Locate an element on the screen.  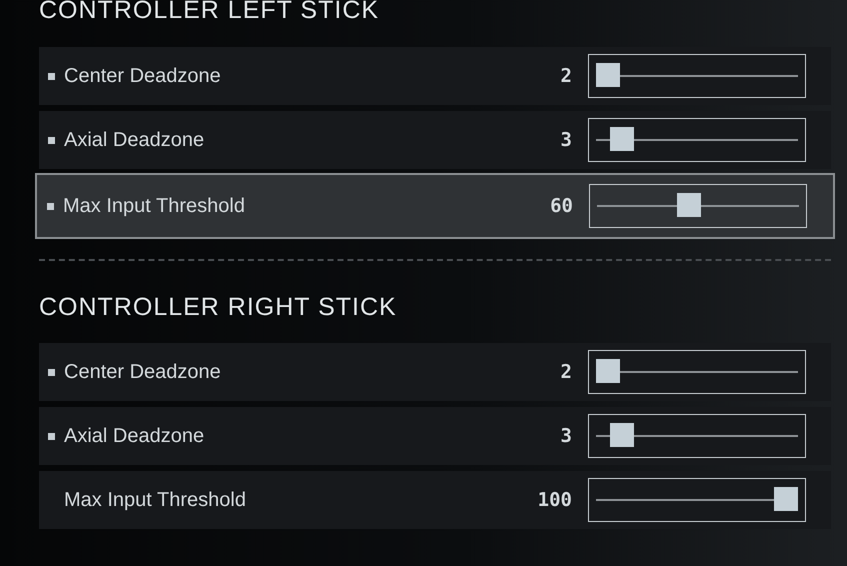
setting-row: Max Input Threshold 100 is located at coordinates (435, 500).